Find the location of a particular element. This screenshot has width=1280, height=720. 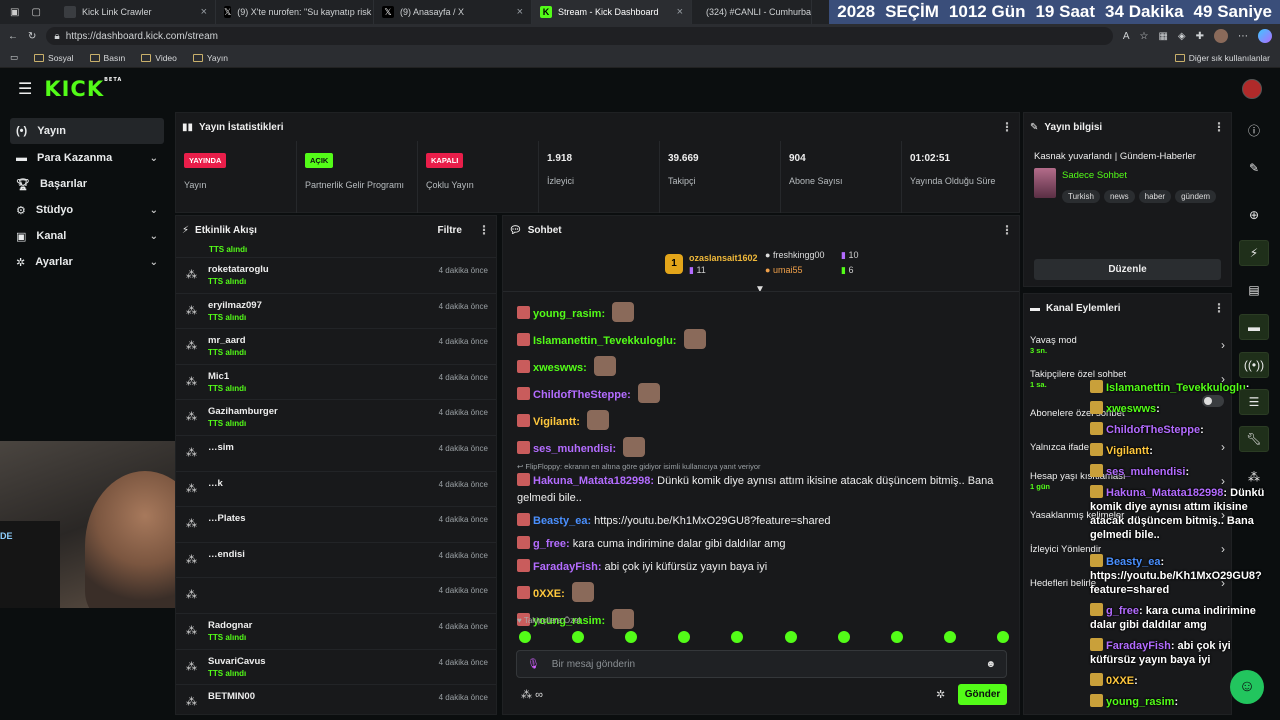

edit-icon: ✎ is located at coordinates (1254, 168).